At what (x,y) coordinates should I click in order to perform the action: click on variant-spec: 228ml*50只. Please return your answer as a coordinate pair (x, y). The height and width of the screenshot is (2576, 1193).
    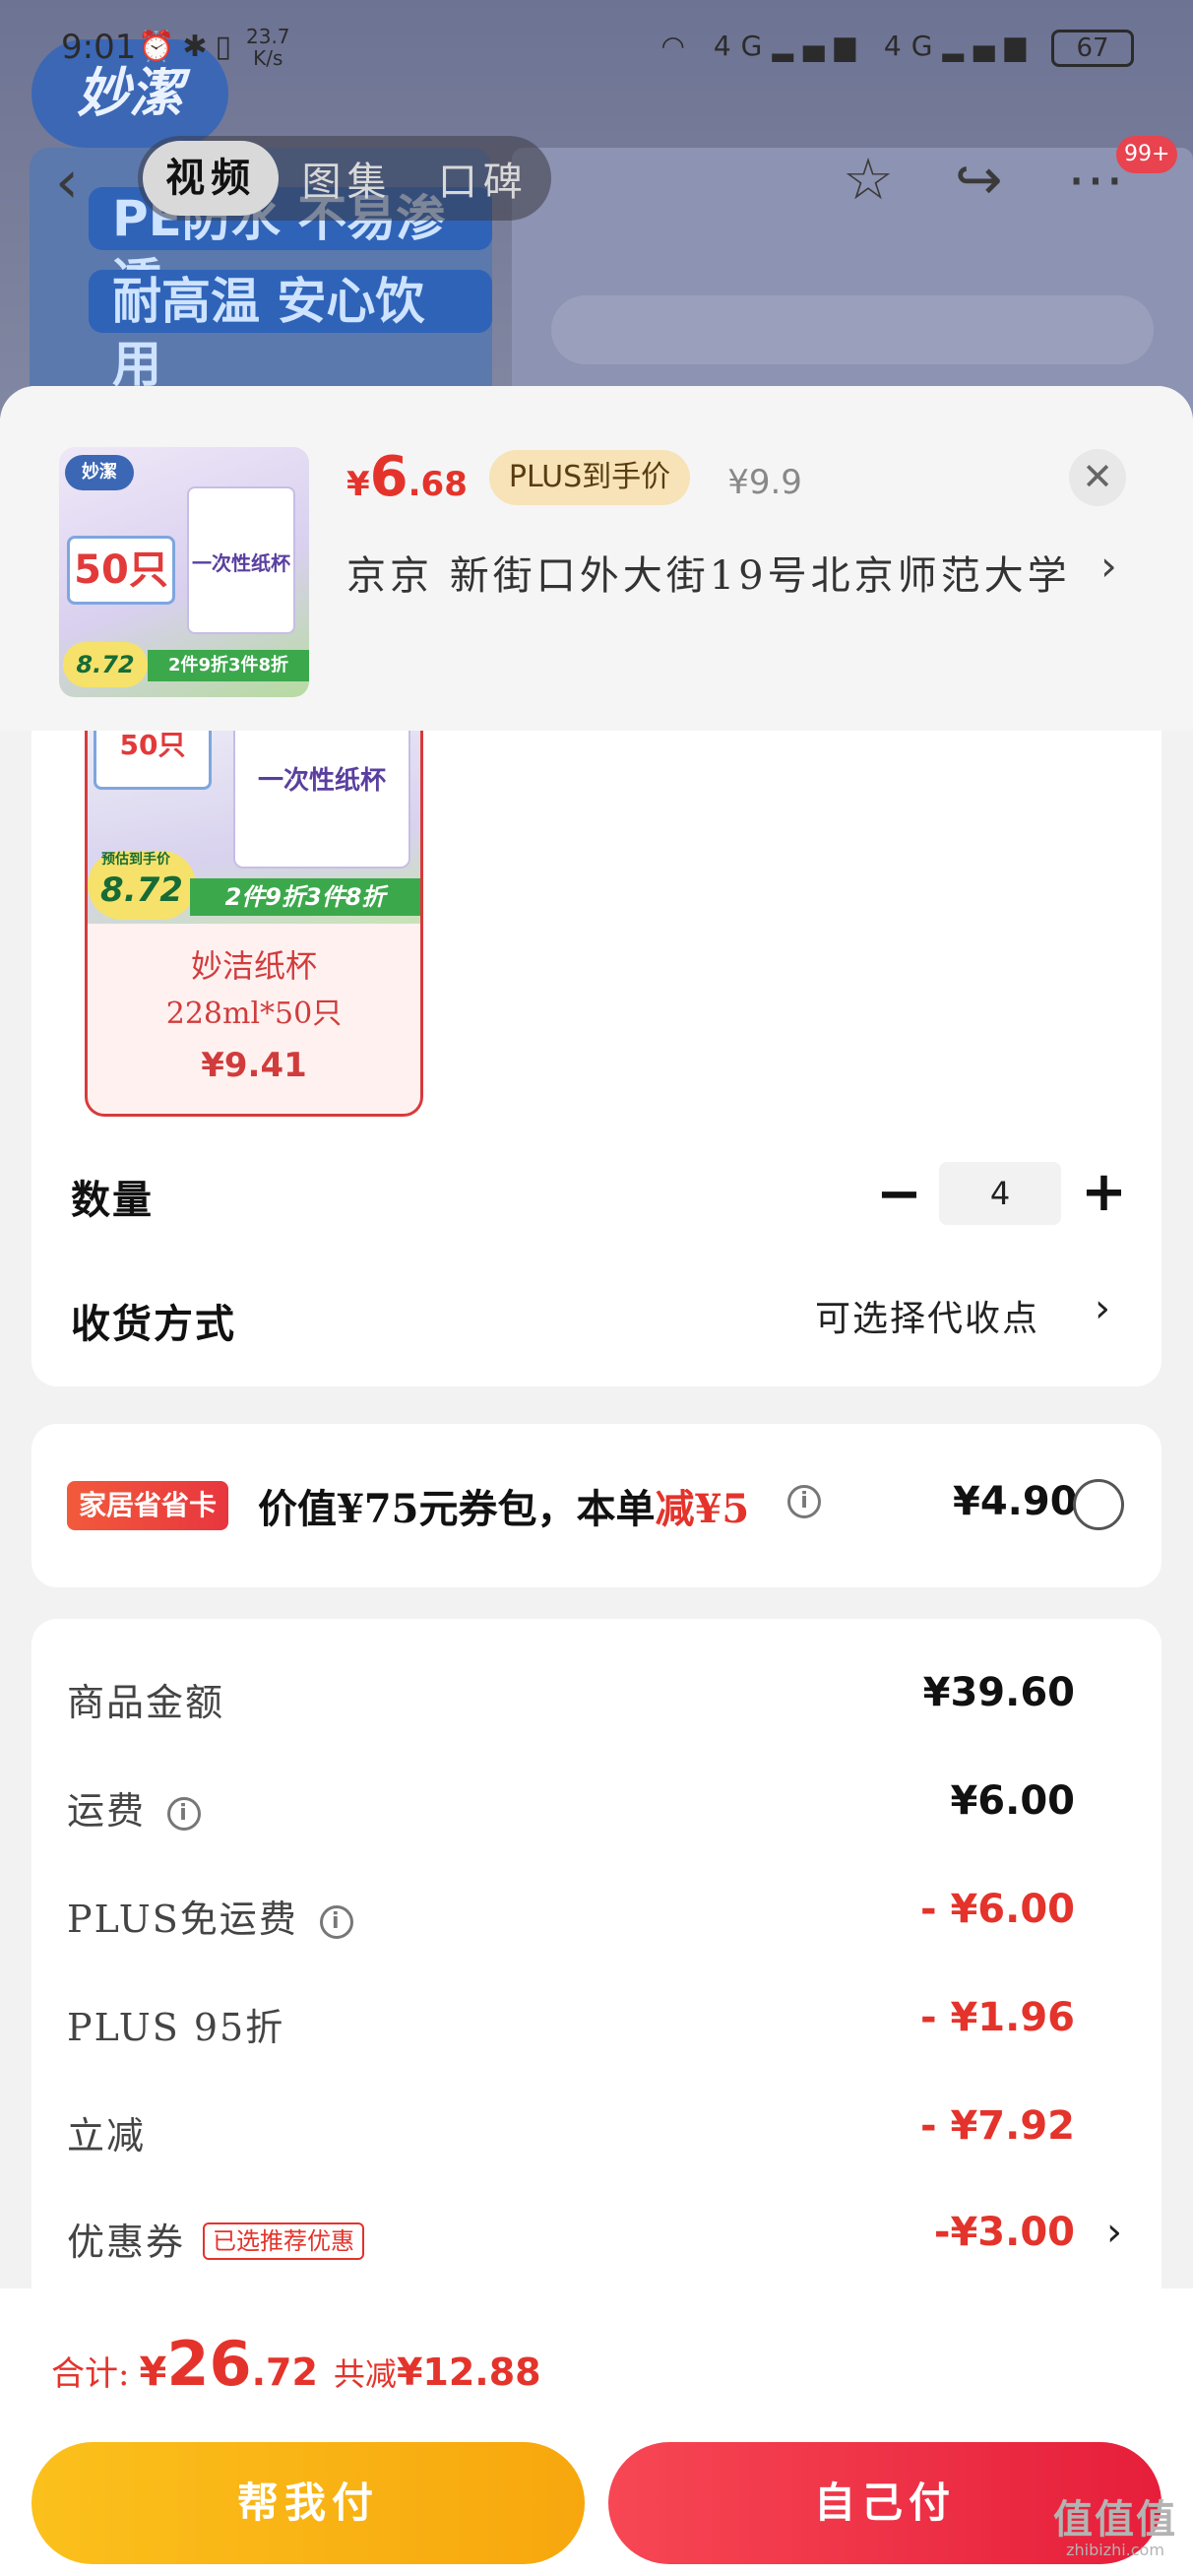
    Looking at the image, I should click on (254, 1014).